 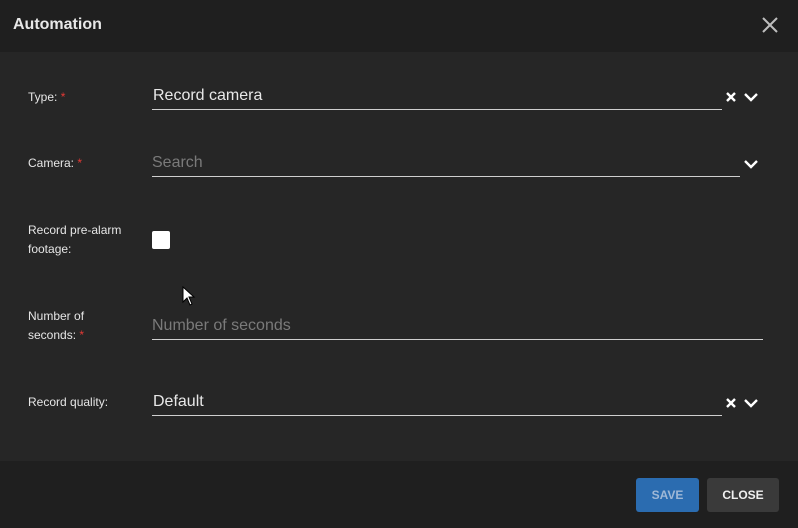 I want to click on quality-label: Record quality:, so click(x=68, y=402).